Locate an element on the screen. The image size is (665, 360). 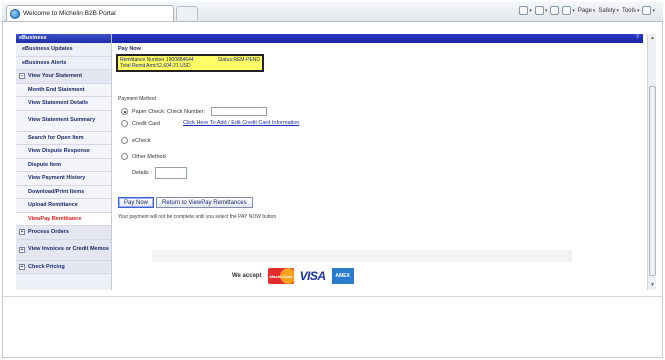
home-icon is located at coordinates (524, 10).